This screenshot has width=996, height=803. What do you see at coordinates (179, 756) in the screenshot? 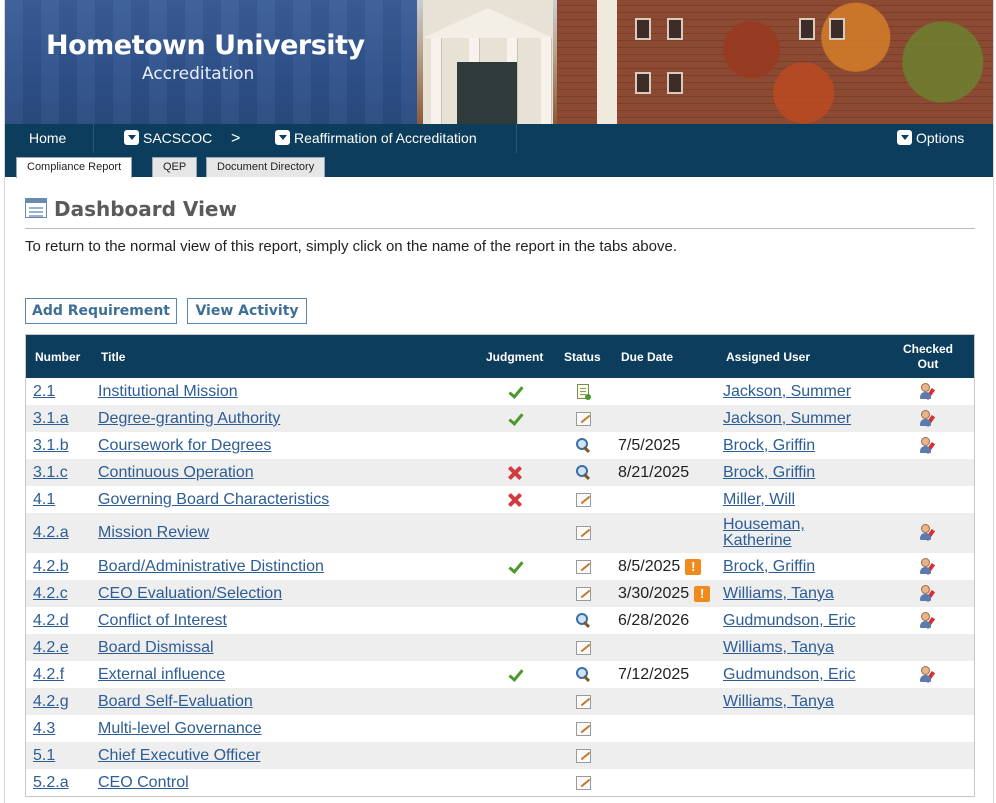
I see `requirement-title-link: Chief Executive Officer` at bounding box center [179, 756].